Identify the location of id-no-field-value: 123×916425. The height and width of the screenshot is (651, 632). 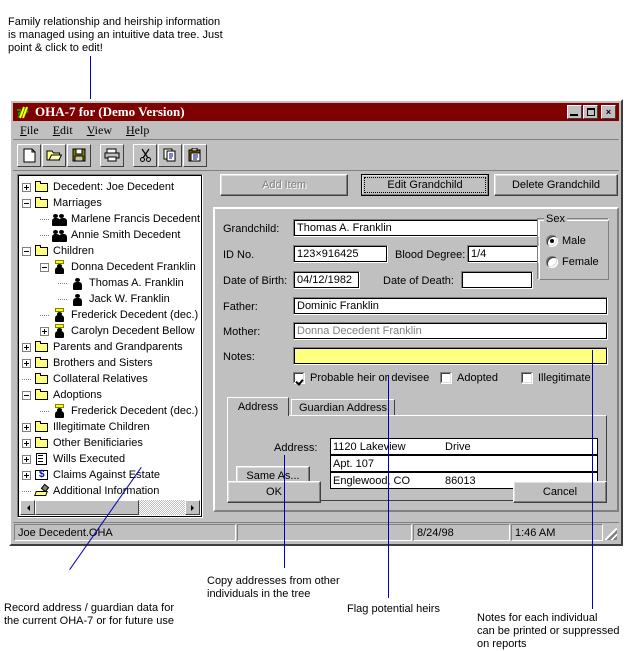
(340, 254).